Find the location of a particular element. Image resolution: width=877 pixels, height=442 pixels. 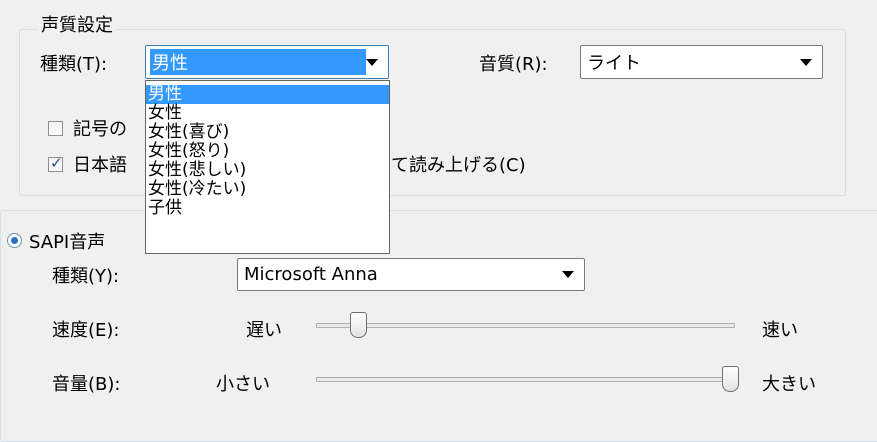

dropdown-option: 女性(喜び) is located at coordinates (267, 132).